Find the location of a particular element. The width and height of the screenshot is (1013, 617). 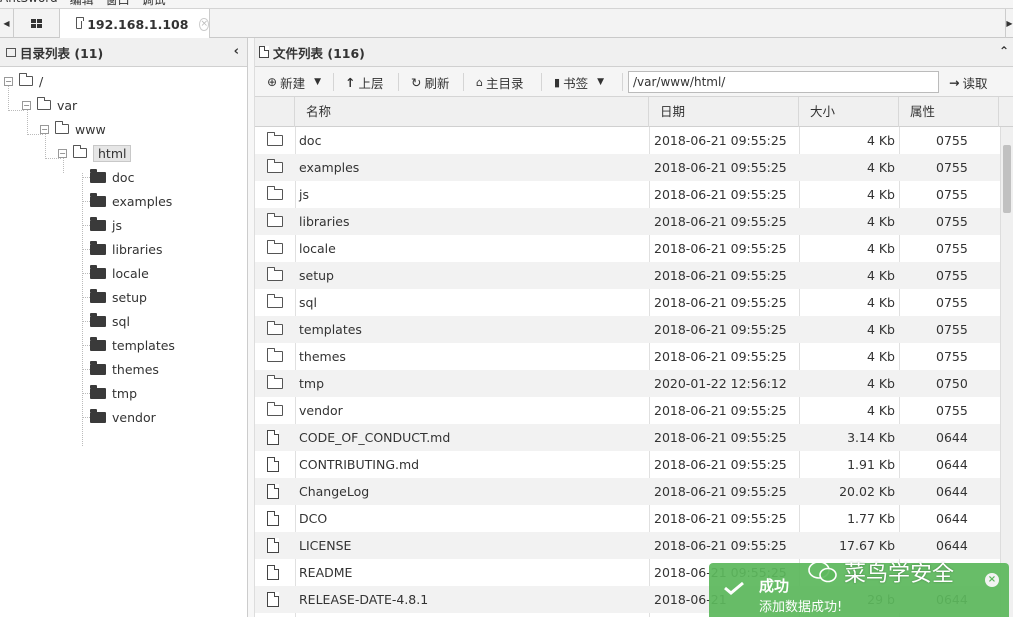

tree-node-child: libraries is located at coordinates (126, 249).